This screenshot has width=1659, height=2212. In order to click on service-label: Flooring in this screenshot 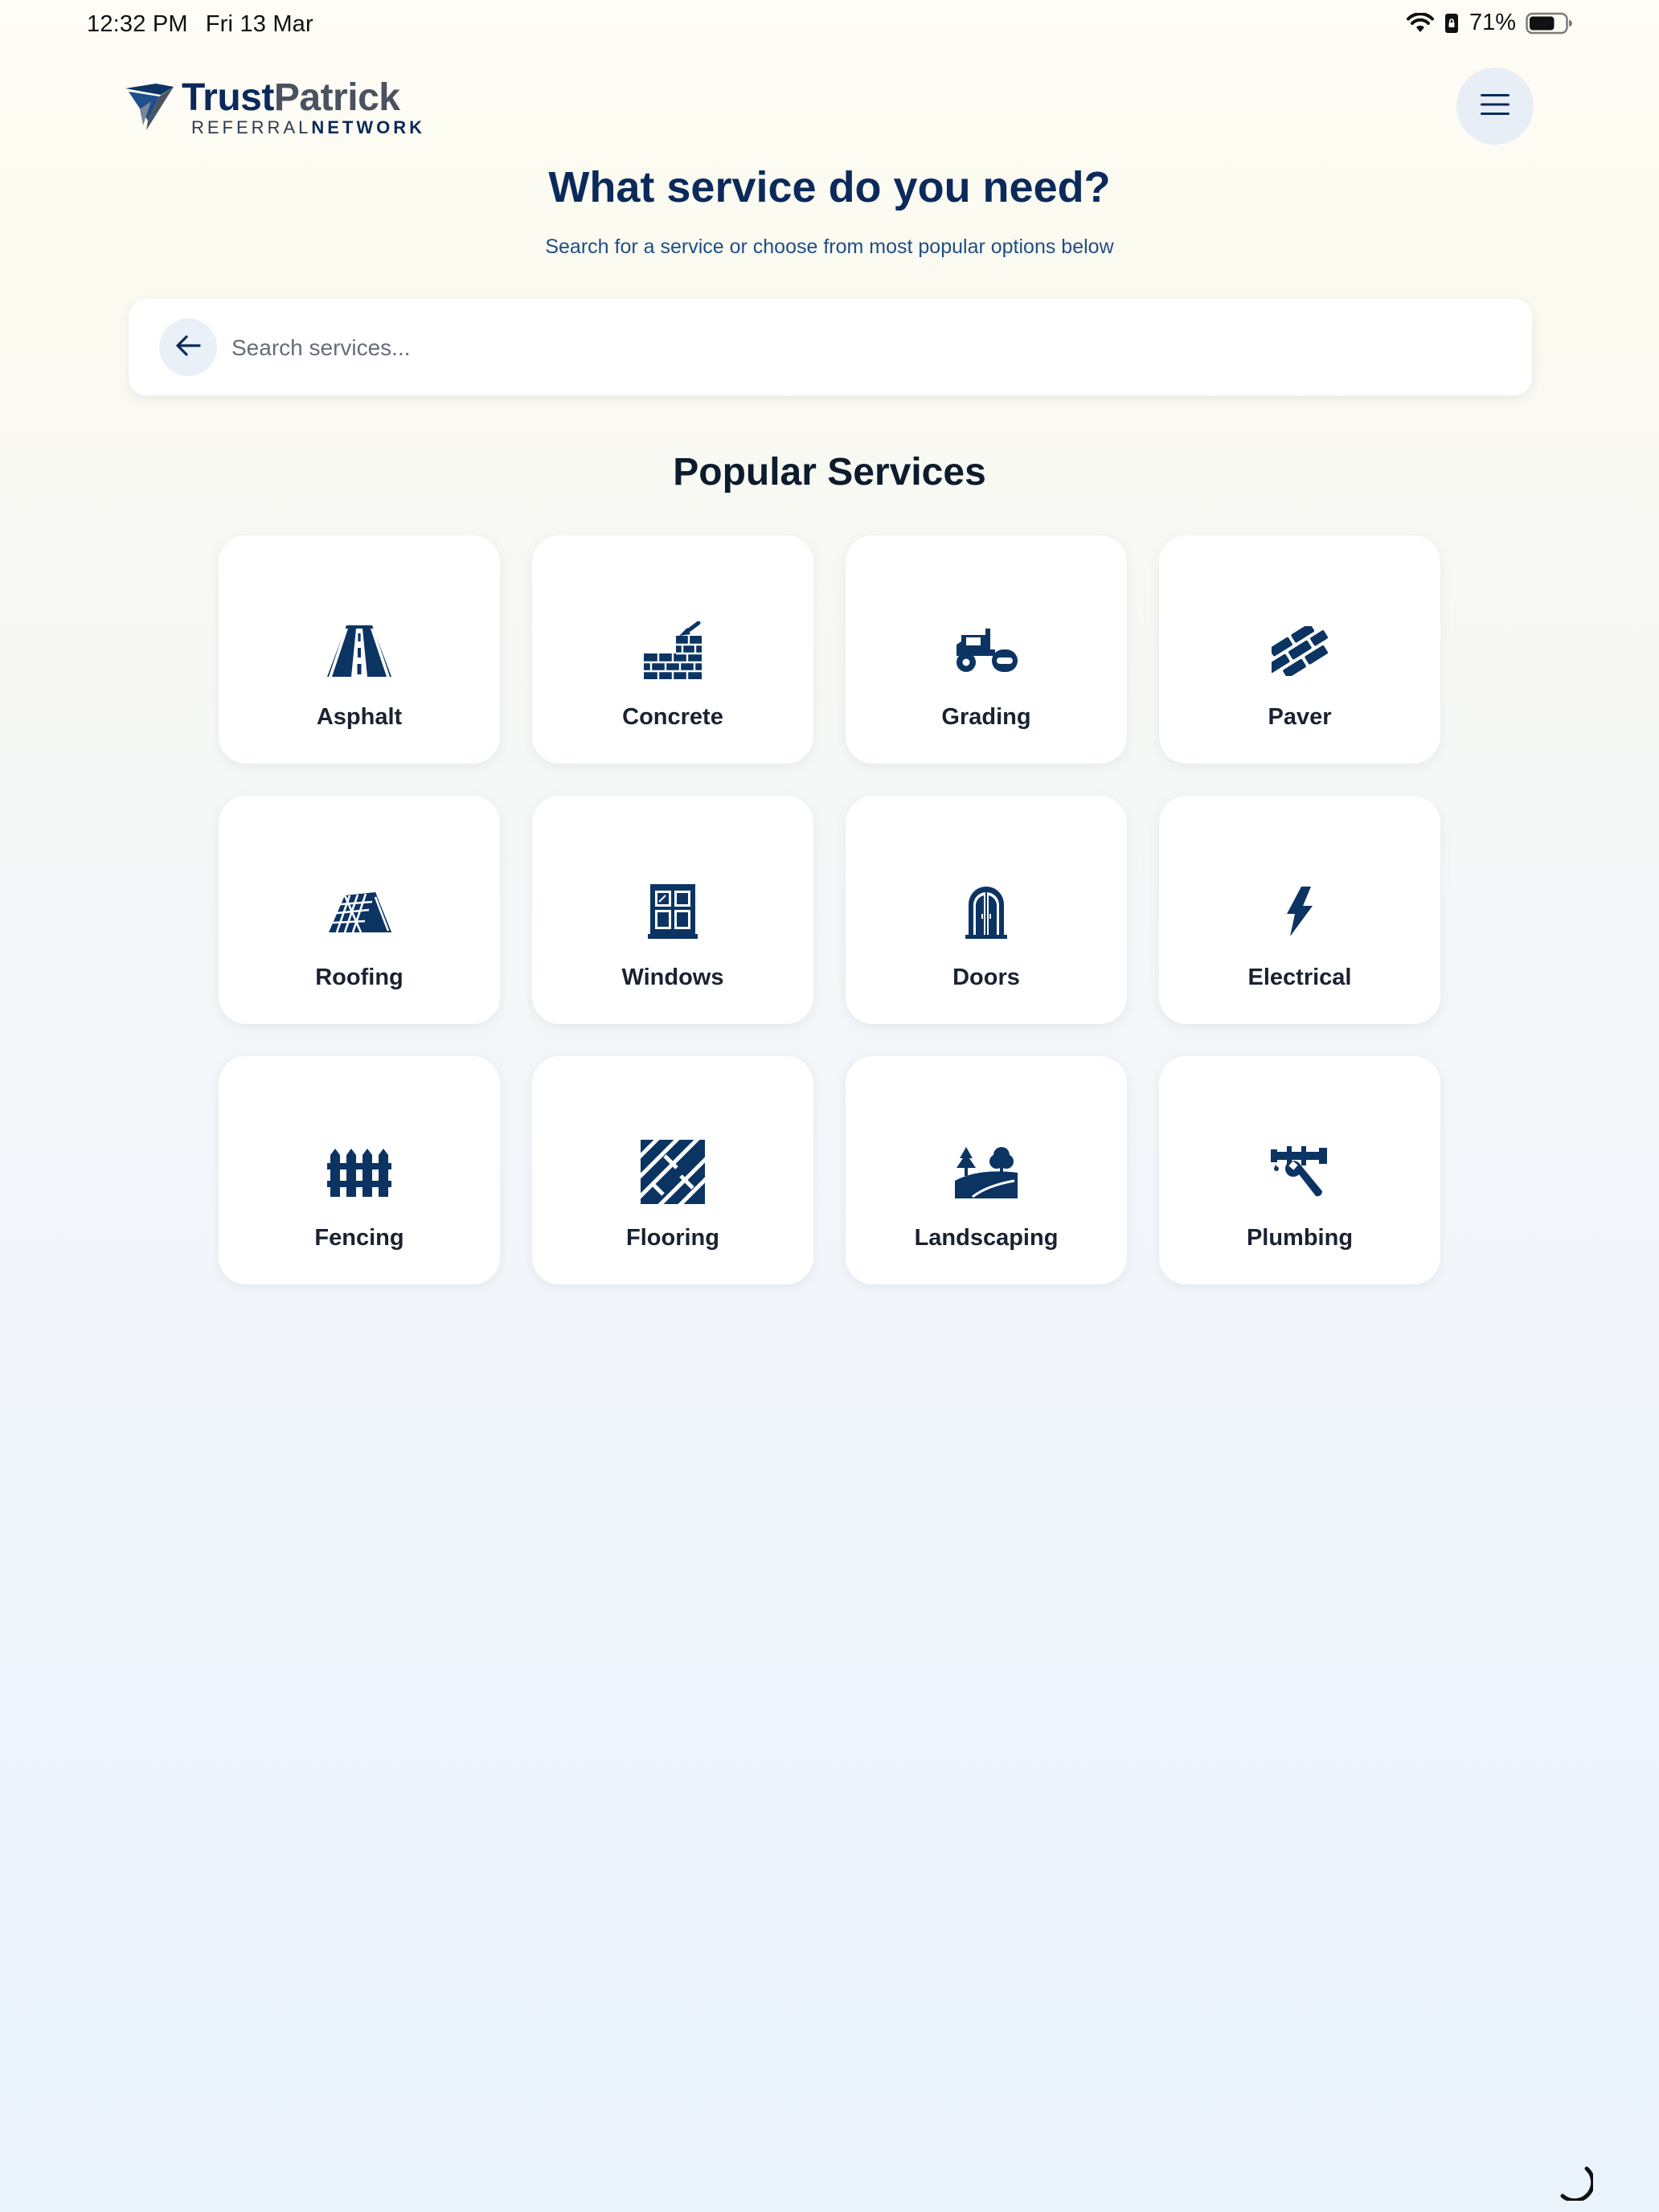, I will do `click(672, 1238)`.